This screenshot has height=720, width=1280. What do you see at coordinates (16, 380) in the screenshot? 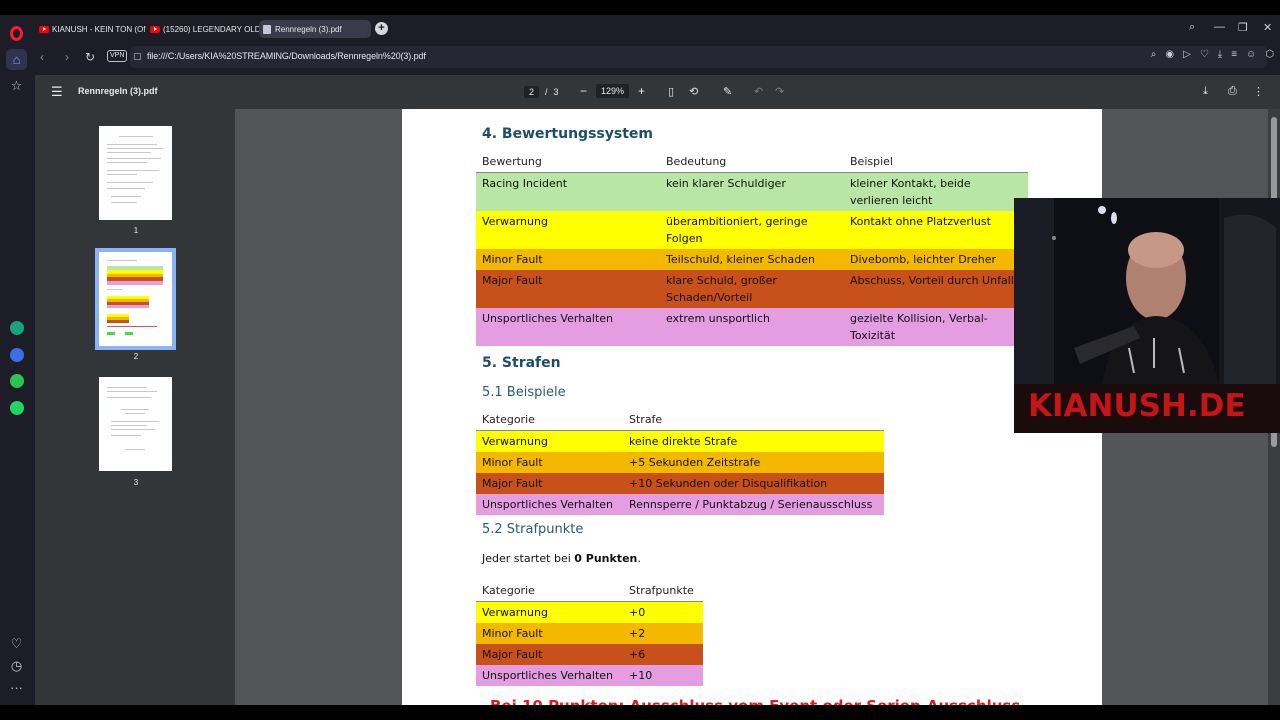
I see `whatsapp-icon` at bounding box center [16, 380].